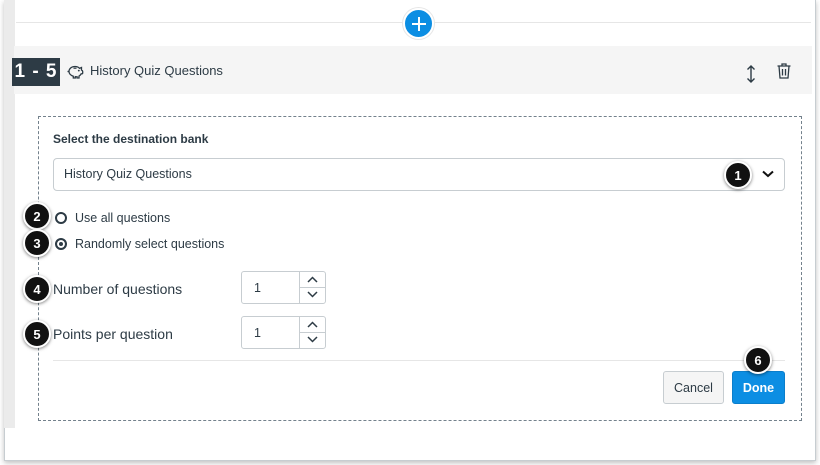 The height and width of the screenshot is (465, 820). What do you see at coordinates (37, 334) in the screenshot?
I see `callout-5: 5` at bounding box center [37, 334].